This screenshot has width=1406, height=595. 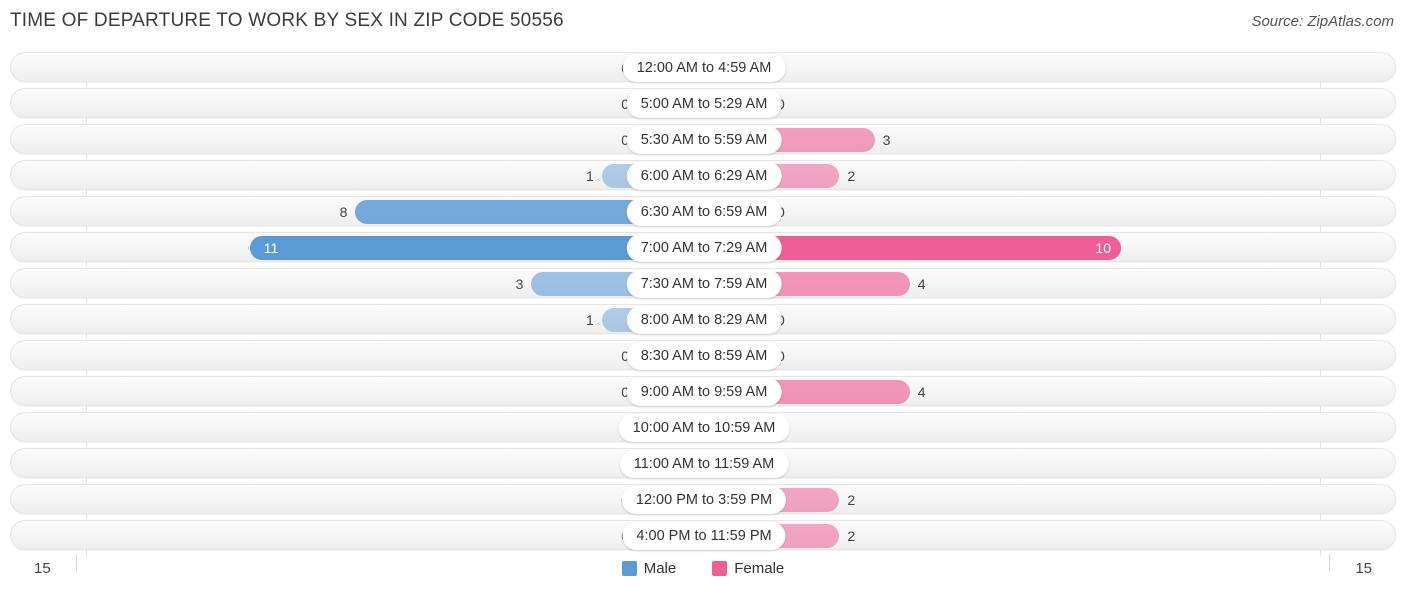 I want to click on category-label: 12:00 PM to 3:59 PM, so click(x=704, y=500).